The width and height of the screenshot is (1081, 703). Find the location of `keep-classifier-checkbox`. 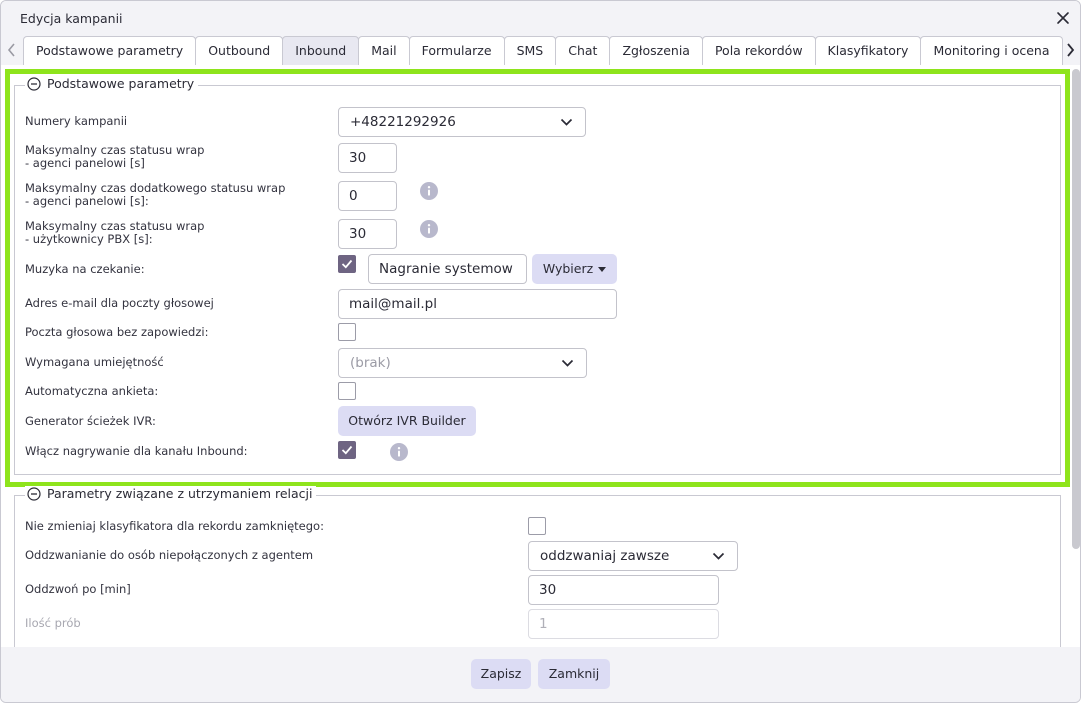

keep-classifier-checkbox is located at coordinates (537, 526).